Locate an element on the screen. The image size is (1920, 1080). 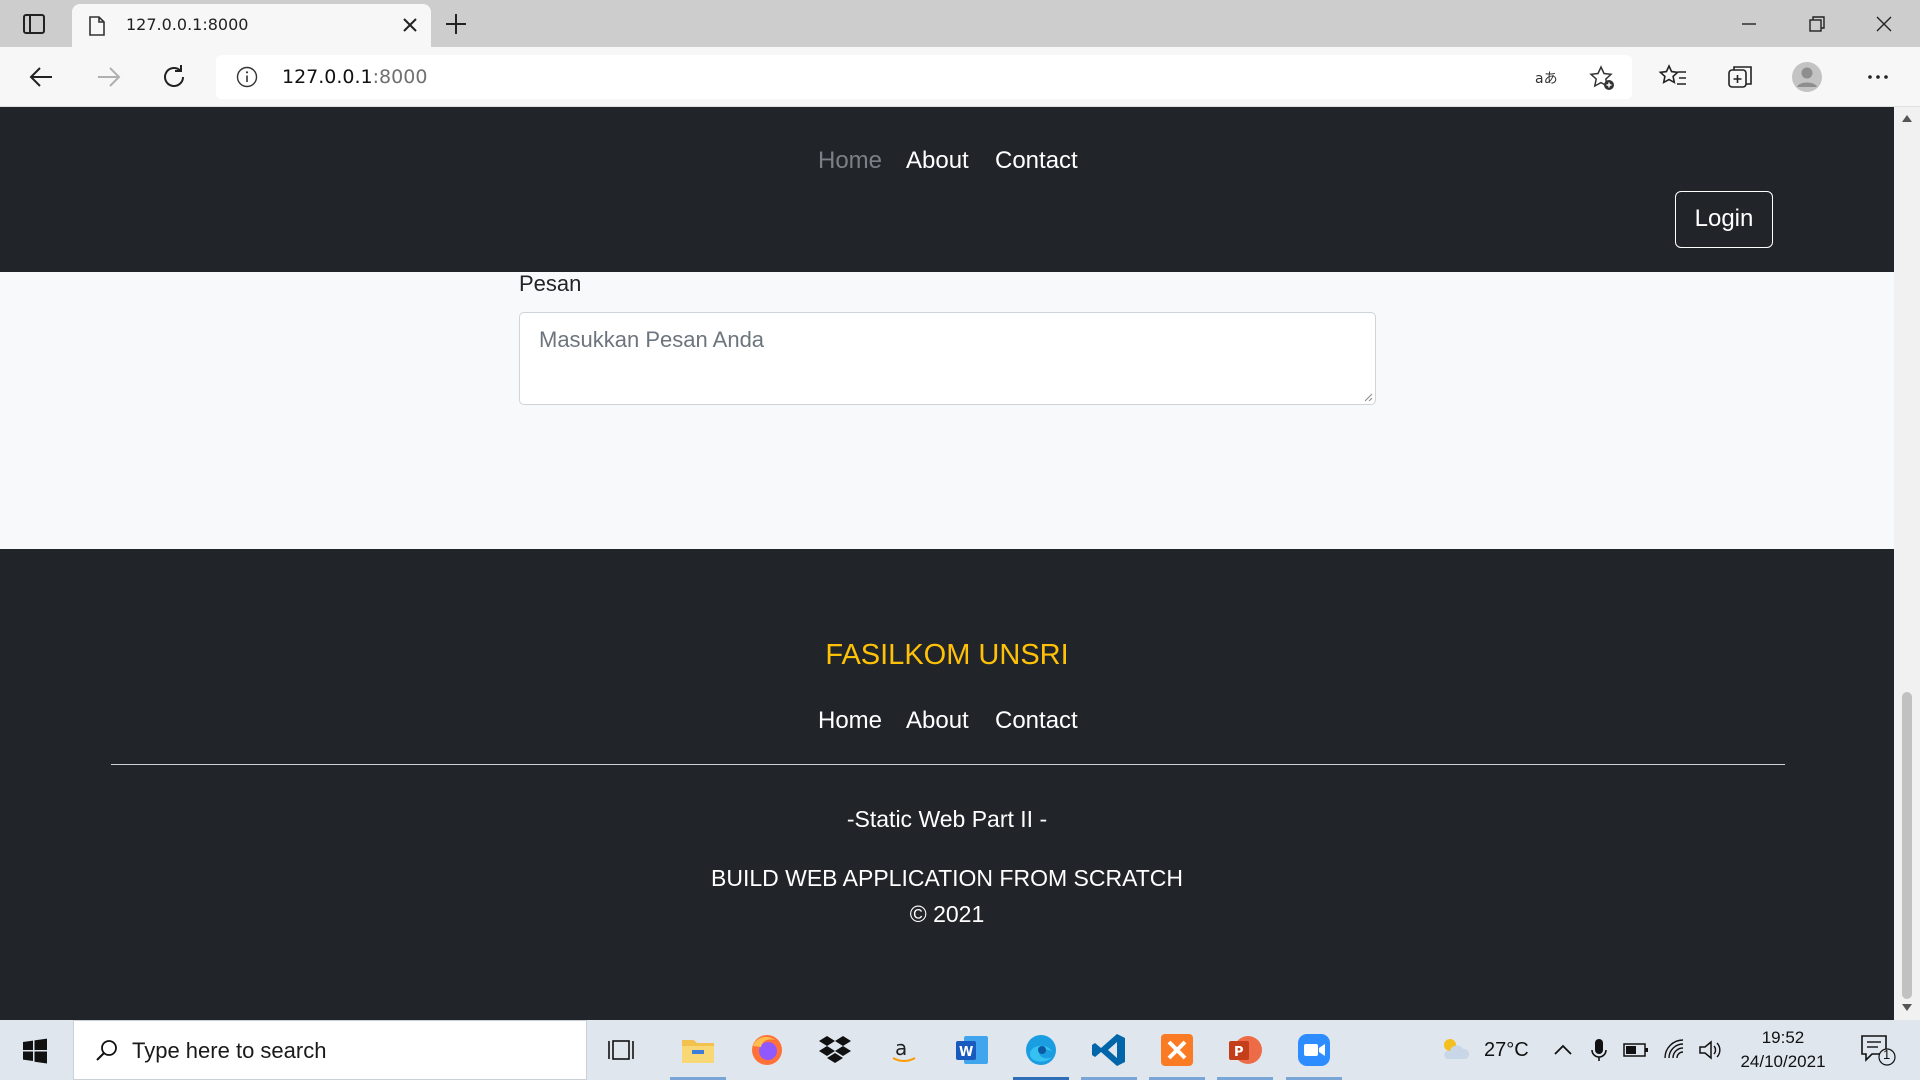
message-textarea: Masukkan Pesan Anda is located at coordinates (947, 358).